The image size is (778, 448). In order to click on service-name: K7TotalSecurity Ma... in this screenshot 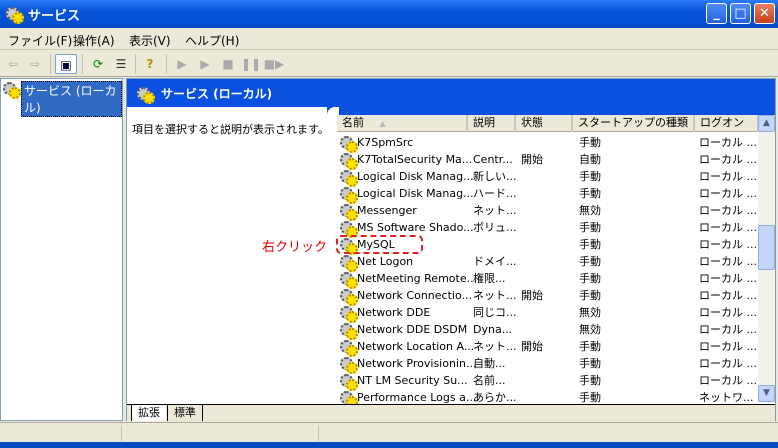, I will do `click(415, 159)`.